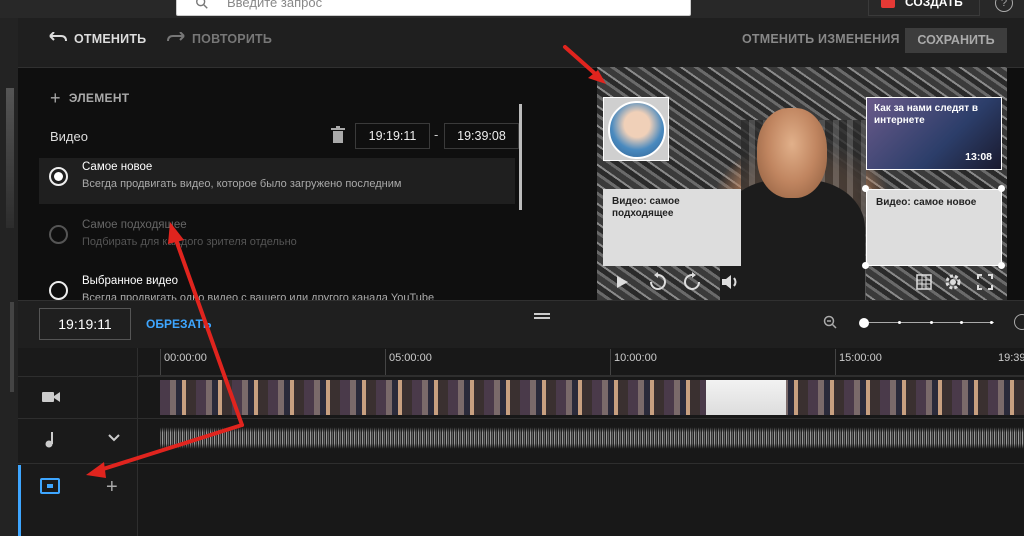 This screenshot has height=536, width=1024. Describe the element at coordinates (392, 136) in the screenshot. I see `start-time-field: 19:19:11` at that location.